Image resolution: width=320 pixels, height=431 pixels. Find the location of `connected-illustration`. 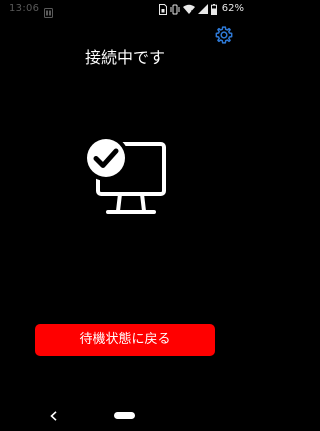

connected-illustration is located at coordinates (124, 178).